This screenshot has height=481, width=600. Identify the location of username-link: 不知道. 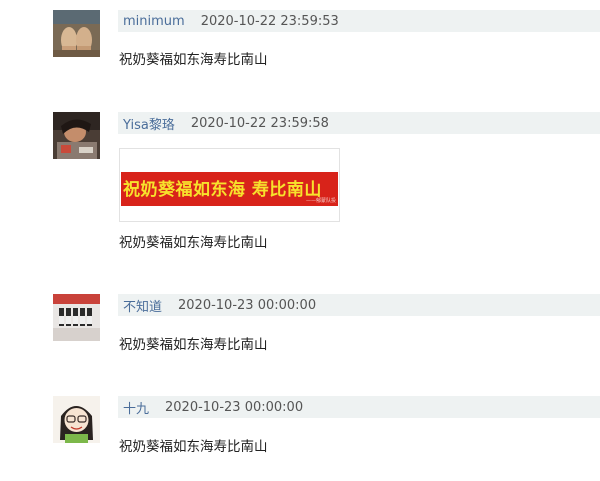
(142, 305).